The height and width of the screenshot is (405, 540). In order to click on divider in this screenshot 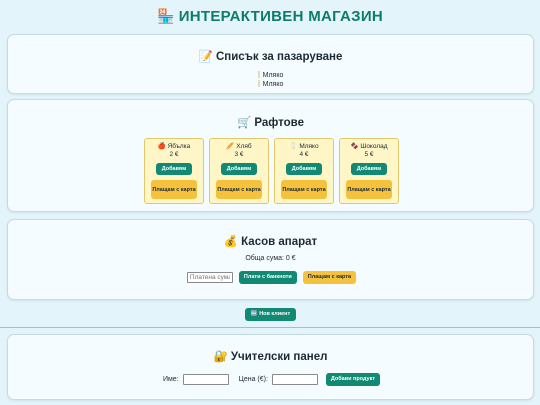, I will do `click(270, 327)`.